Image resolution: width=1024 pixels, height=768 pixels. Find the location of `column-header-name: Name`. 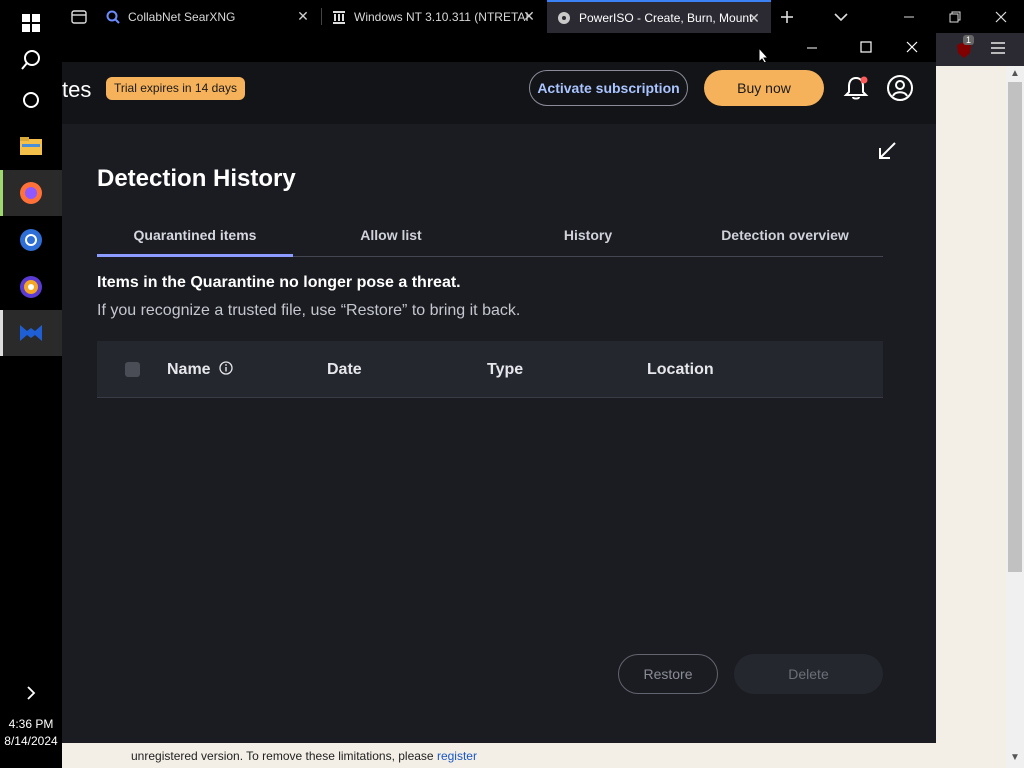

column-header-name: Name is located at coordinates (200, 369).